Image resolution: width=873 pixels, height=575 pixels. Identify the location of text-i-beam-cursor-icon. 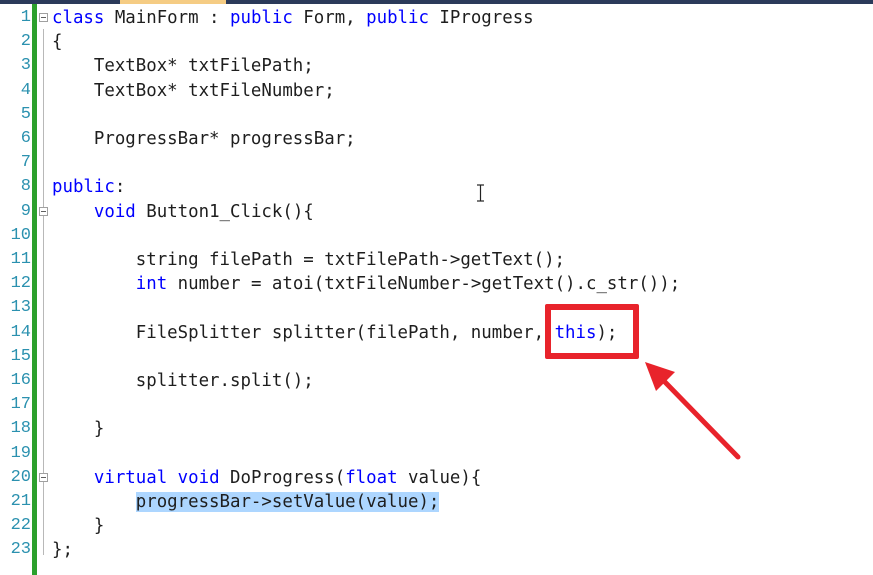
(480, 193).